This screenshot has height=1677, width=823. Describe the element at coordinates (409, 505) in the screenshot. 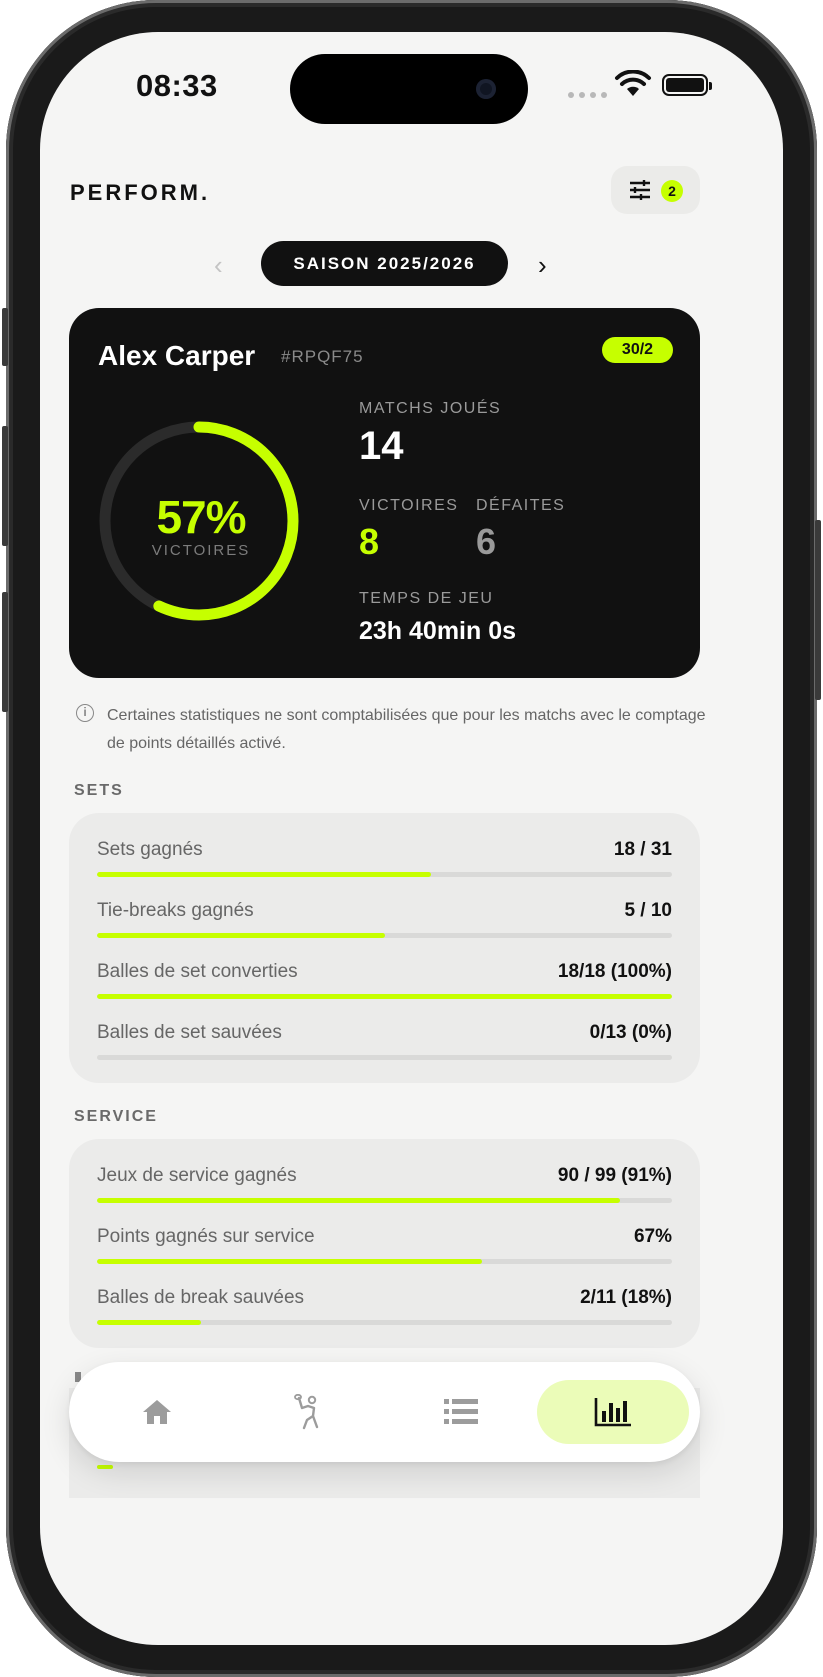

I see `wins-label: VICTOIRES` at that location.